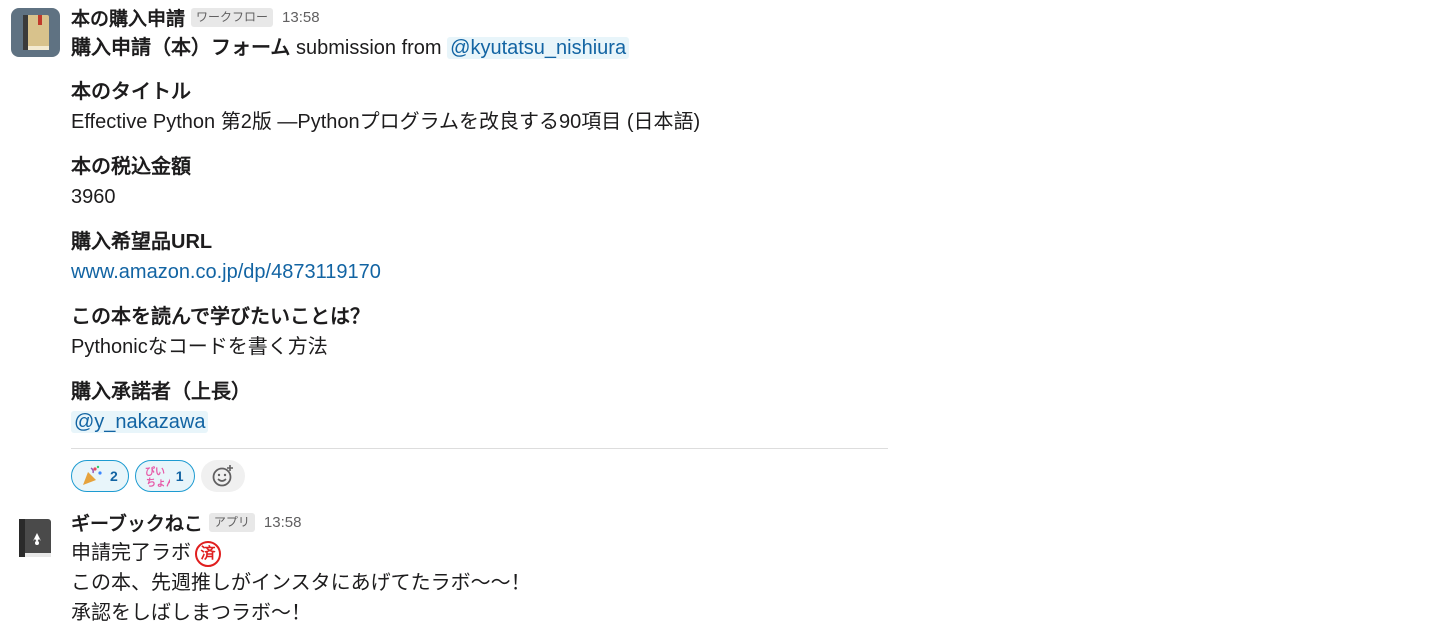 The height and width of the screenshot is (630, 1440). I want to click on field-label: 購入承諾者（上長）, so click(161, 392).